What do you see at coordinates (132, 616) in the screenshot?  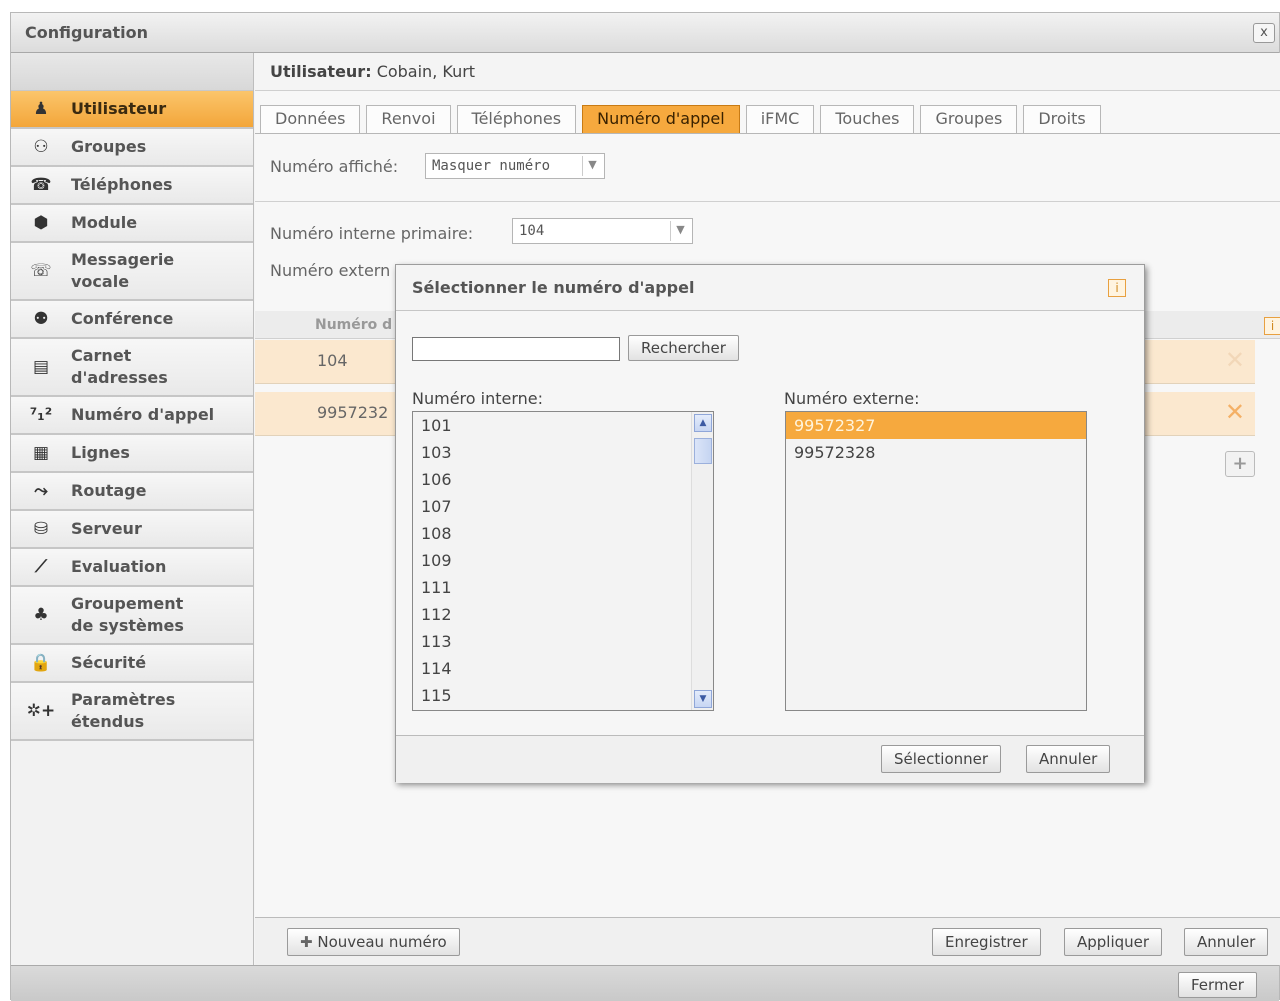 I see `sidebar-item: ♣ Groupement de systèmes` at bounding box center [132, 616].